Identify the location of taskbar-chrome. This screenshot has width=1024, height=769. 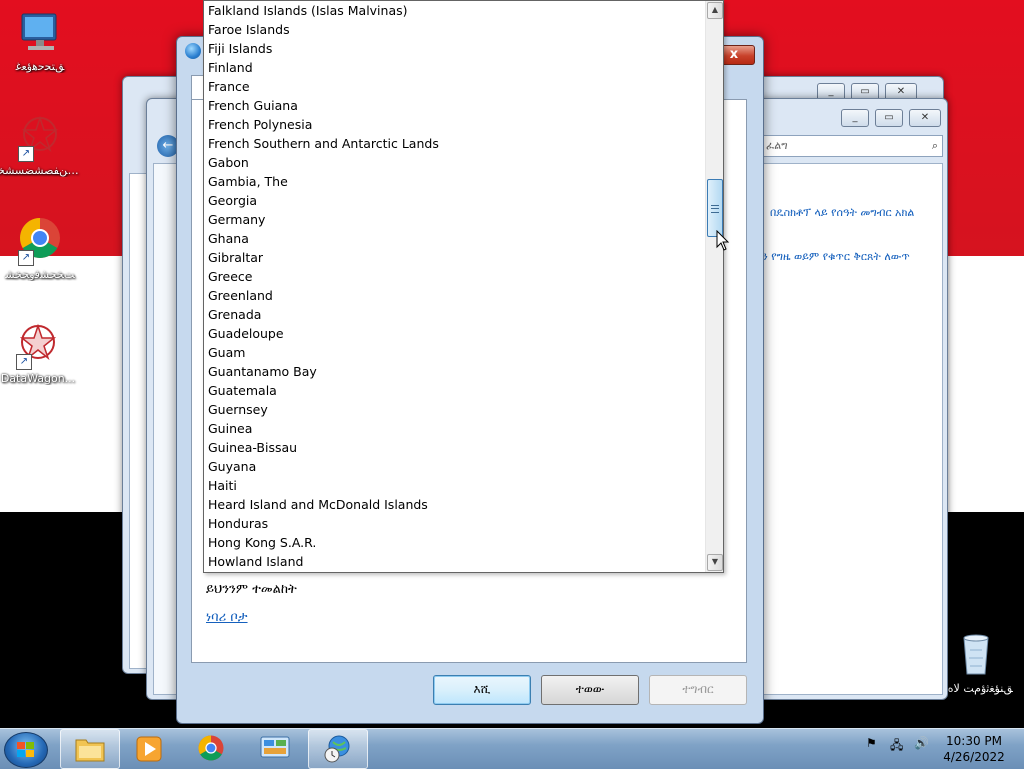
(211, 748).